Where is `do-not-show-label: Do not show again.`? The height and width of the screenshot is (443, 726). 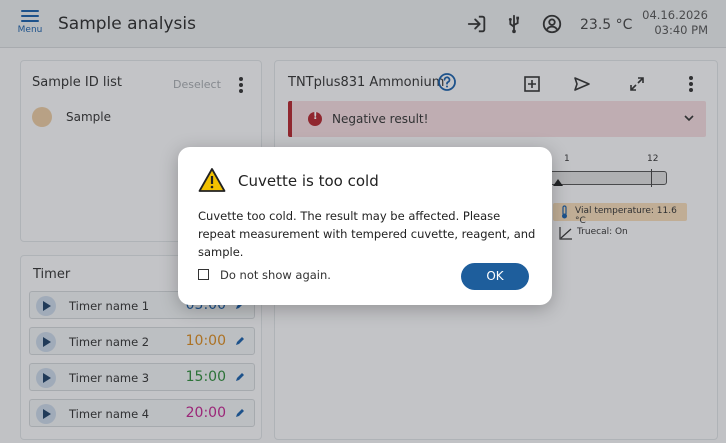 do-not-show-label: Do not show again. is located at coordinates (275, 275).